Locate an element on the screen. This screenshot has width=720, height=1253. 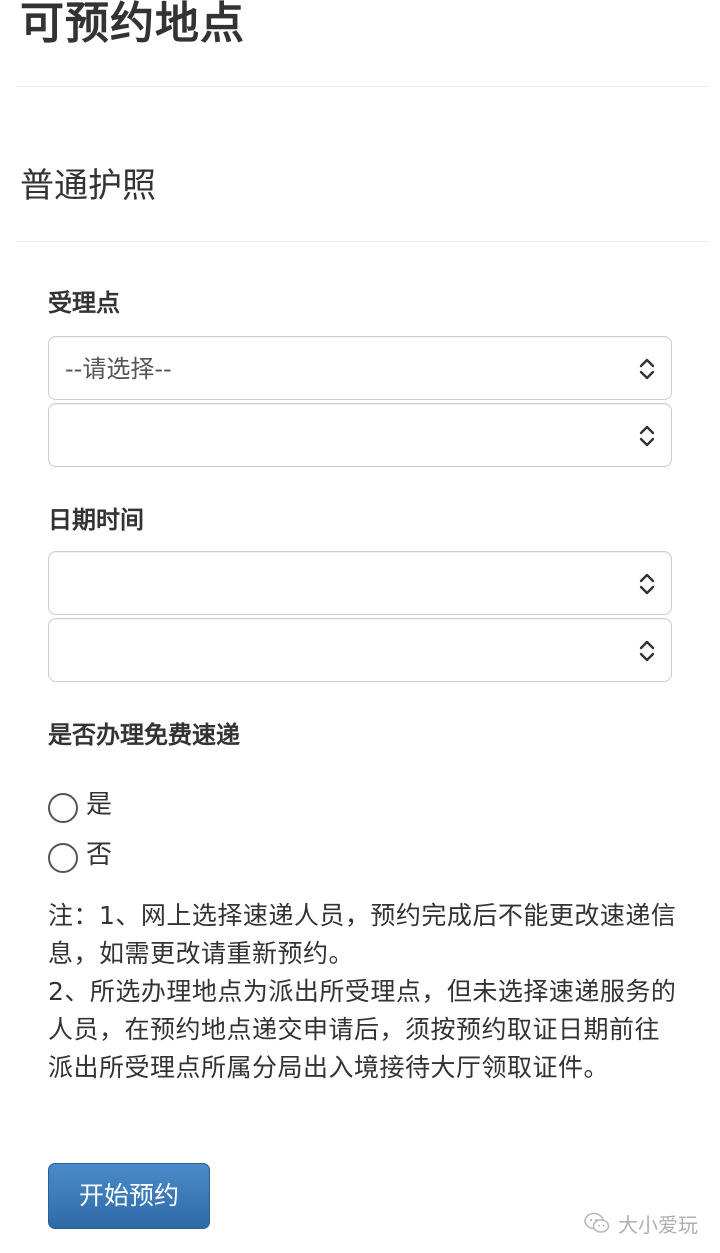
section-divider is located at coordinates (362, 241).